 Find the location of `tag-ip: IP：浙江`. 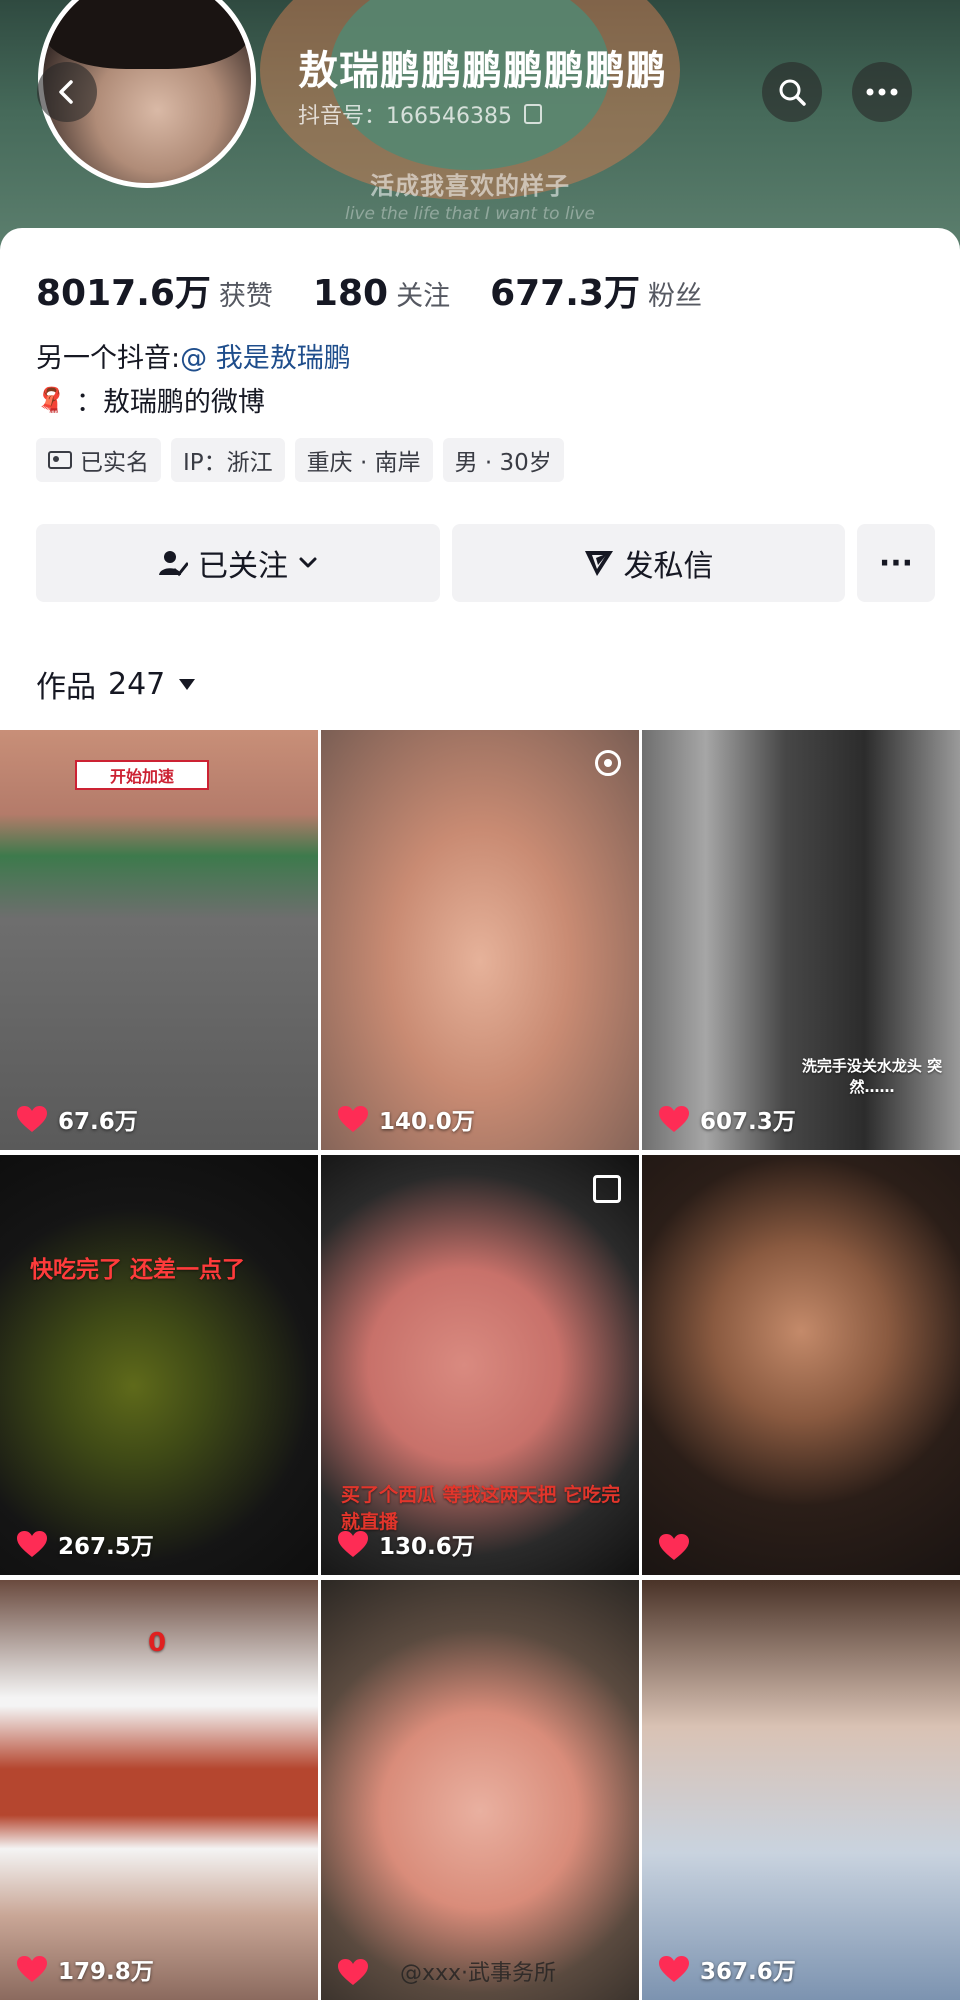

tag-ip: IP：浙江 is located at coordinates (228, 460).